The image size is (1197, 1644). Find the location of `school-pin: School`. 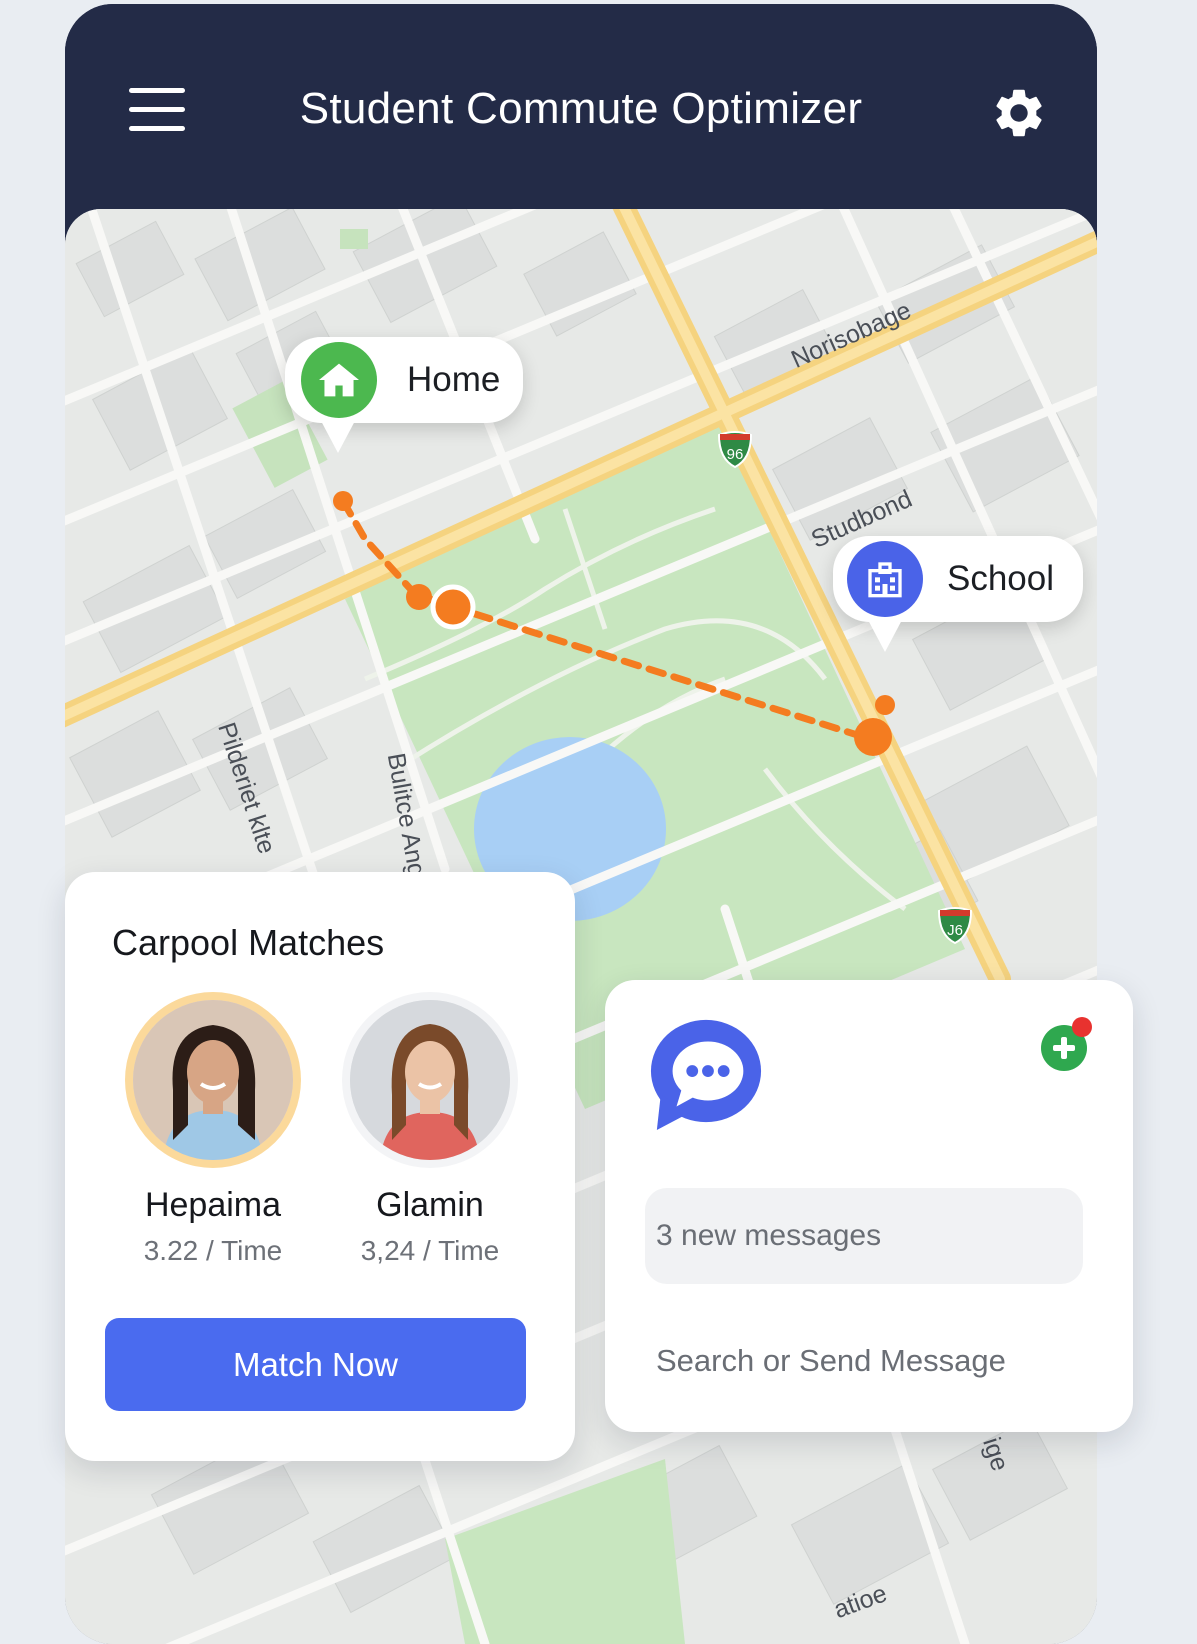

school-pin: School is located at coordinates (958, 594).